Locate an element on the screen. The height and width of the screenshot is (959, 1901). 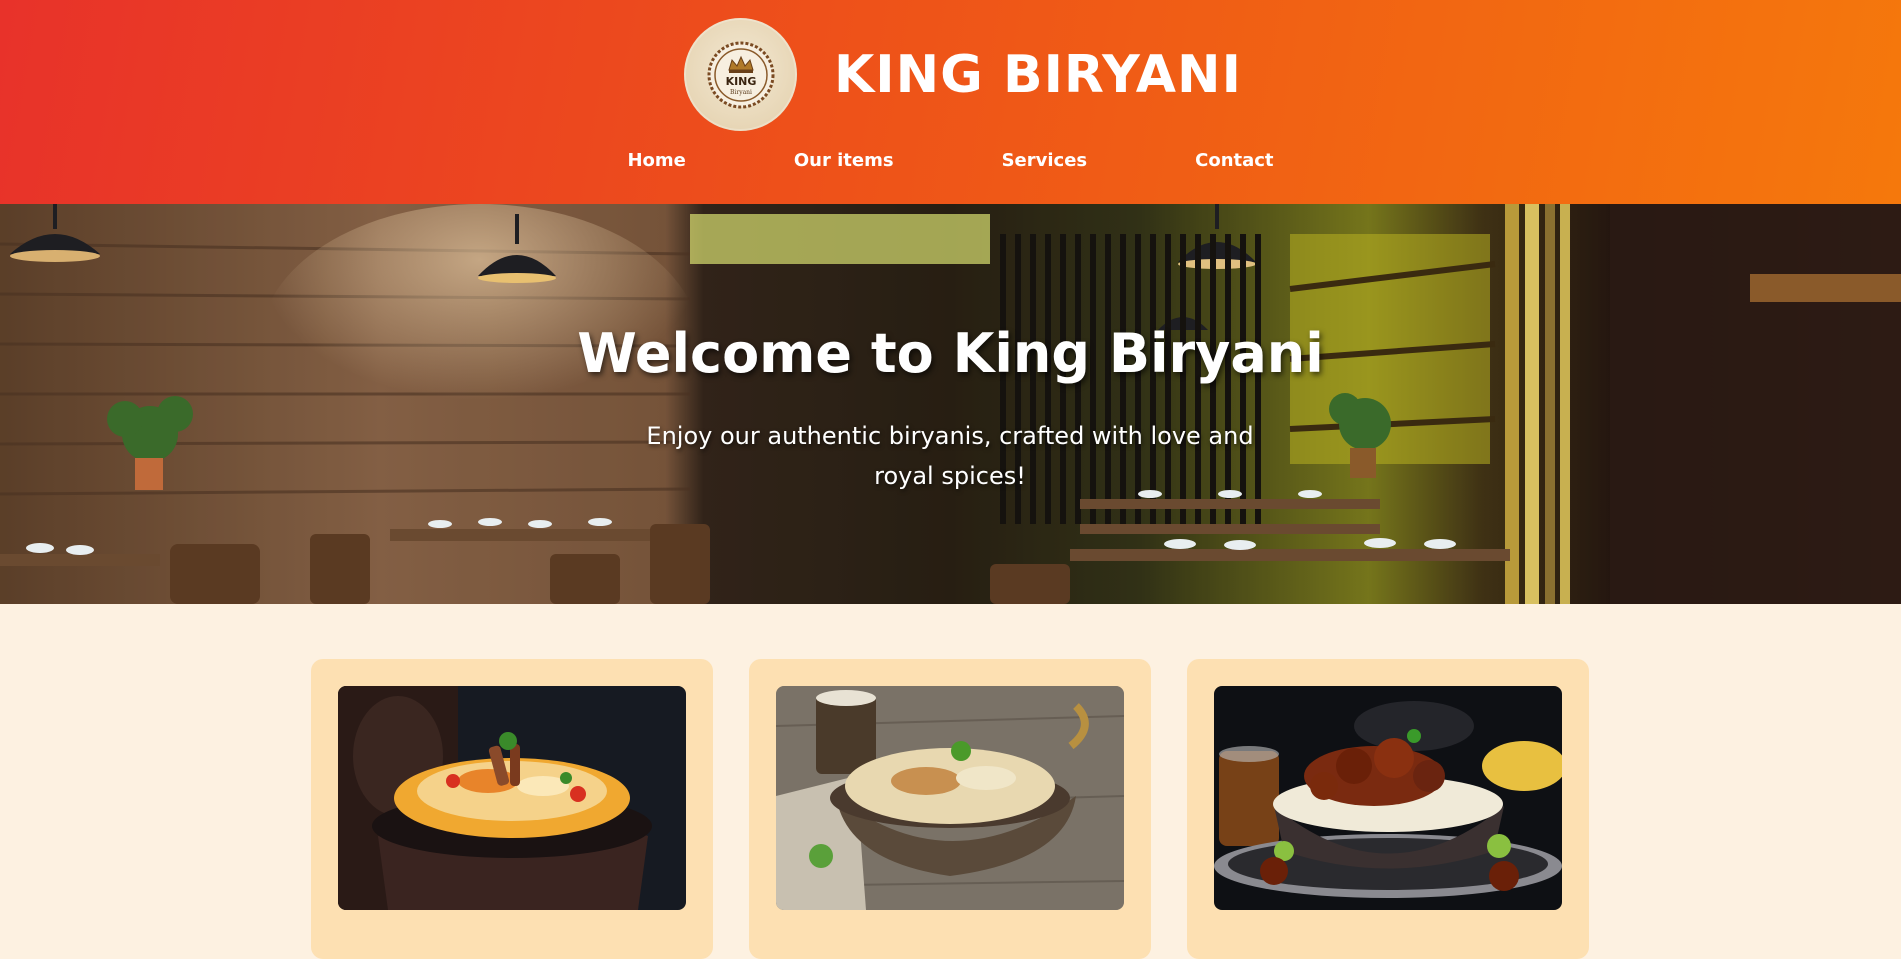
logo-text: KING is located at coordinates (740, 81).